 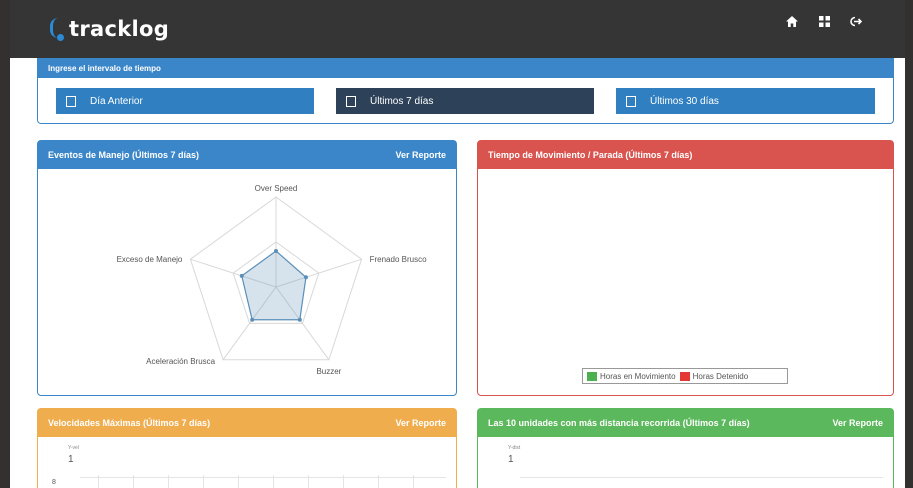 What do you see at coordinates (124, 155) in the screenshot?
I see `driving-events-title: Eventos de Manejo (Últimos 7 días)` at bounding box center [124, 155].